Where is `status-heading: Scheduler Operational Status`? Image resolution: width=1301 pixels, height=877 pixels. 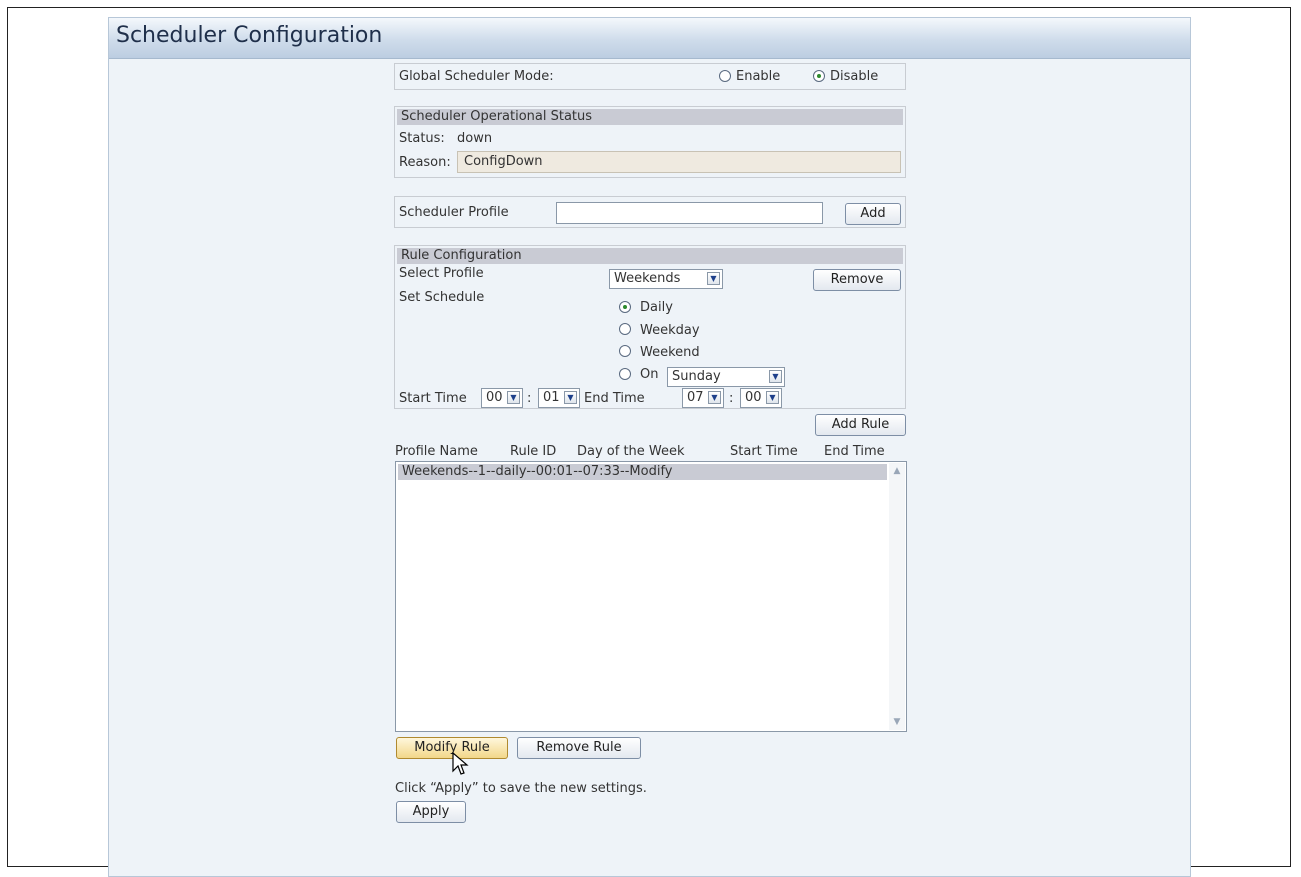 status-heading: Scheduler Operational Status is located at coordinates (650, 117).